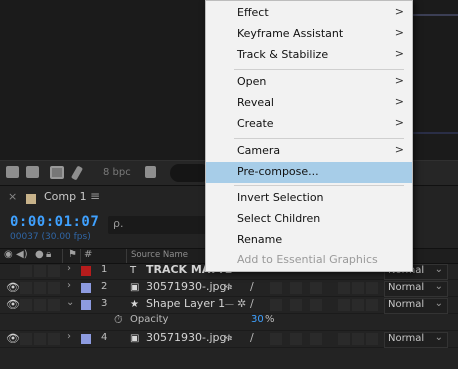  Describe the element at coordinates (77, 173) in the screenshot. I see `pen-icon` at that location.